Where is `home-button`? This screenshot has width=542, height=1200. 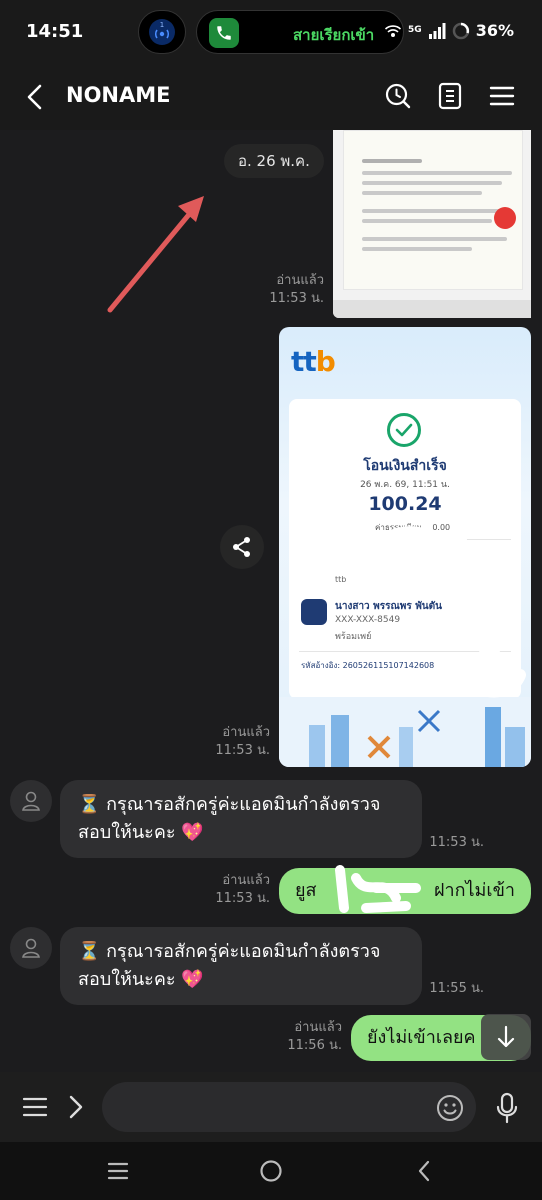 home-button is located at coordinates (271, 1171).